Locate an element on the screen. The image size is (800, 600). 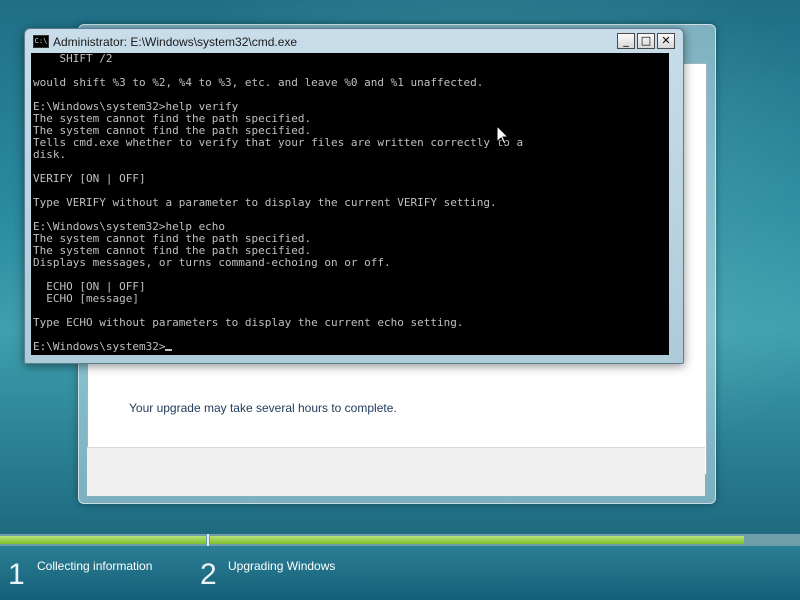
console-prompt-line: E:\Windows\system32> is located at coordinates (350, 347).